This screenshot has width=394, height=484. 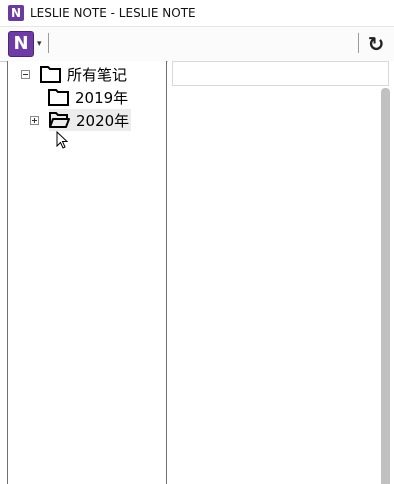 What do you see at coordinates (97, 74) in the screenshot?
I see `tree-node-label: 所有笔记` at bounding box center [97, 74].